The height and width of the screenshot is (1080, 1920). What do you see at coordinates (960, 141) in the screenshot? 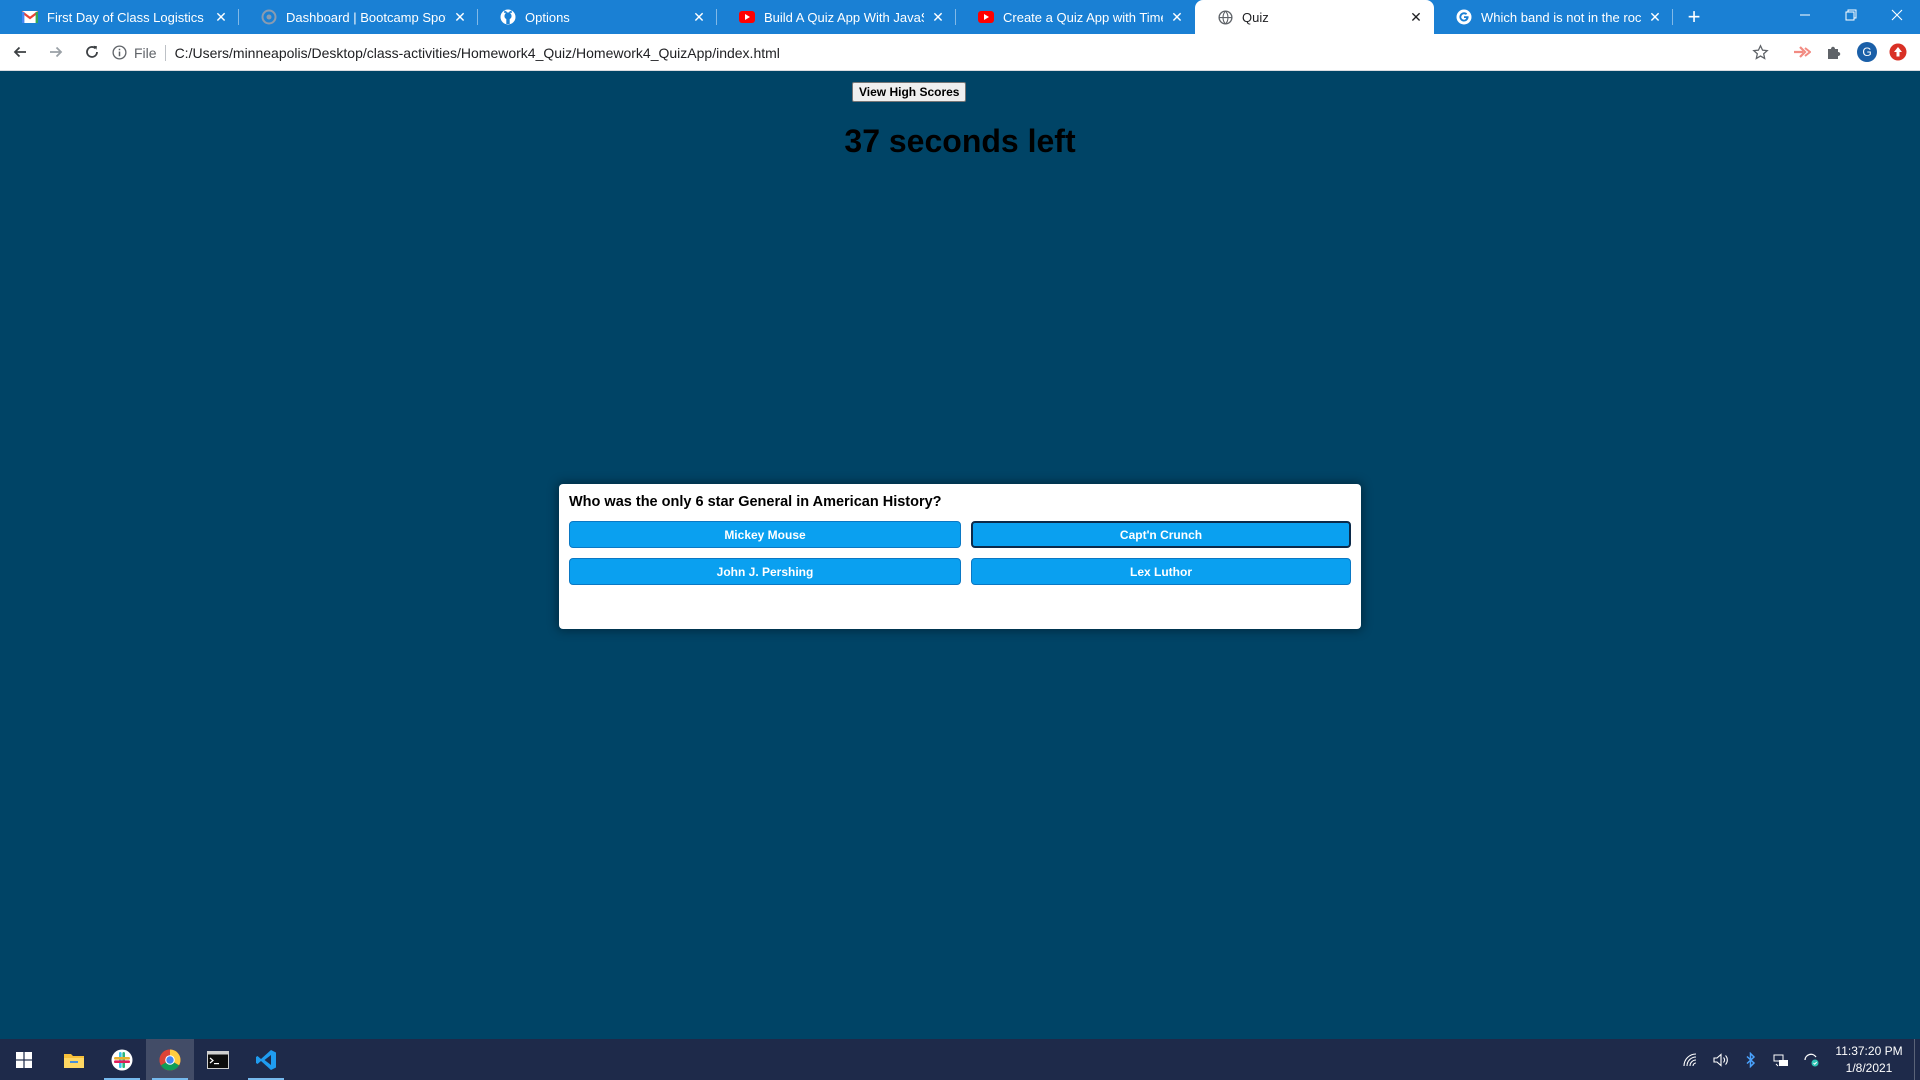
I see `timer-text: 37 seconds left` at bounding box center [960, 141].